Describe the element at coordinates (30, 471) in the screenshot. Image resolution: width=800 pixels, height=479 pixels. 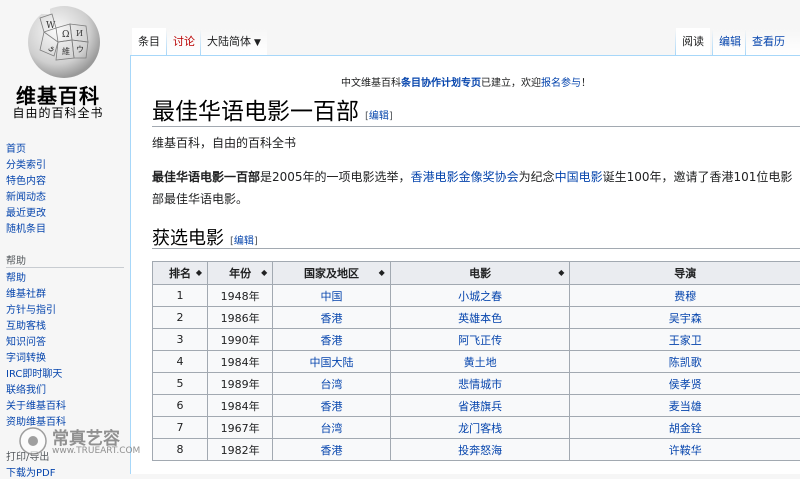
I see `download-pdf-link: 下载为PDF` at that location.